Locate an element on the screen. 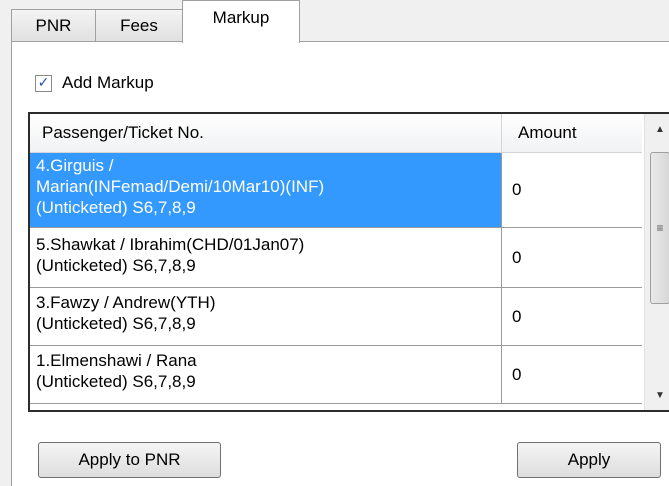 This screenshot has width=669, height=486. scroll-thumb: ≡ is located at coordinates (659, 228).